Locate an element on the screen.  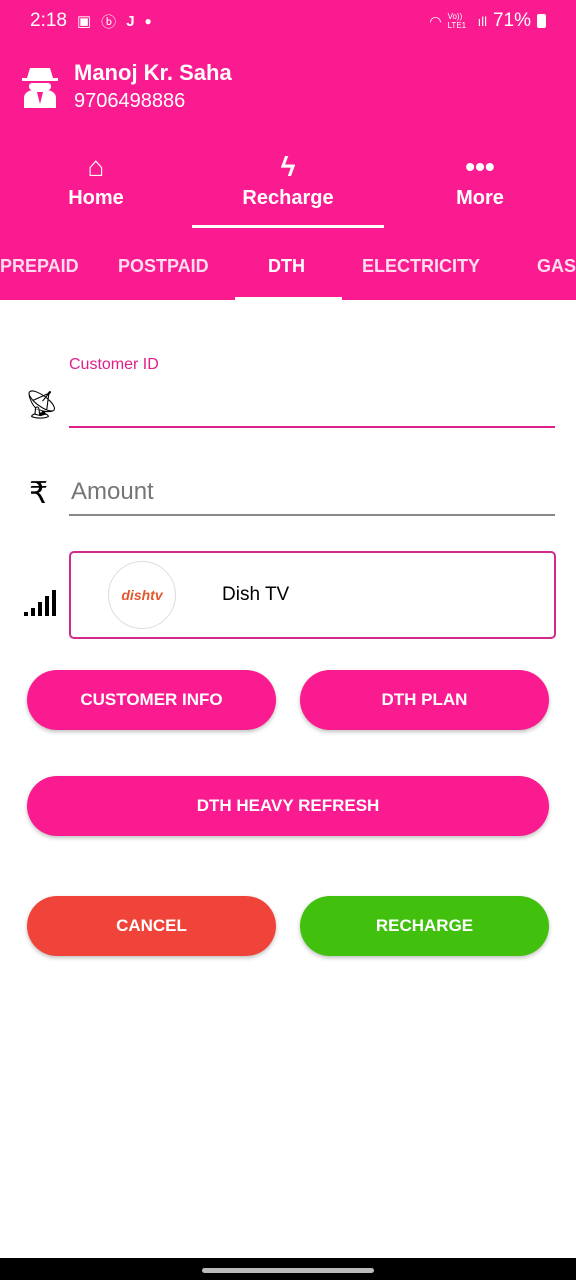
image-icon: ▣ is located at coordinates (84, 21).